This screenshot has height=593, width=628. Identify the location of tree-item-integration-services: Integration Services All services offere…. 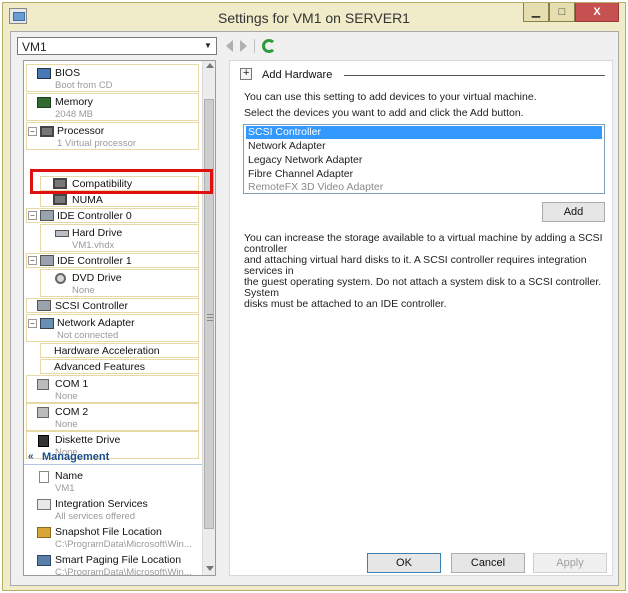
(112, 509).